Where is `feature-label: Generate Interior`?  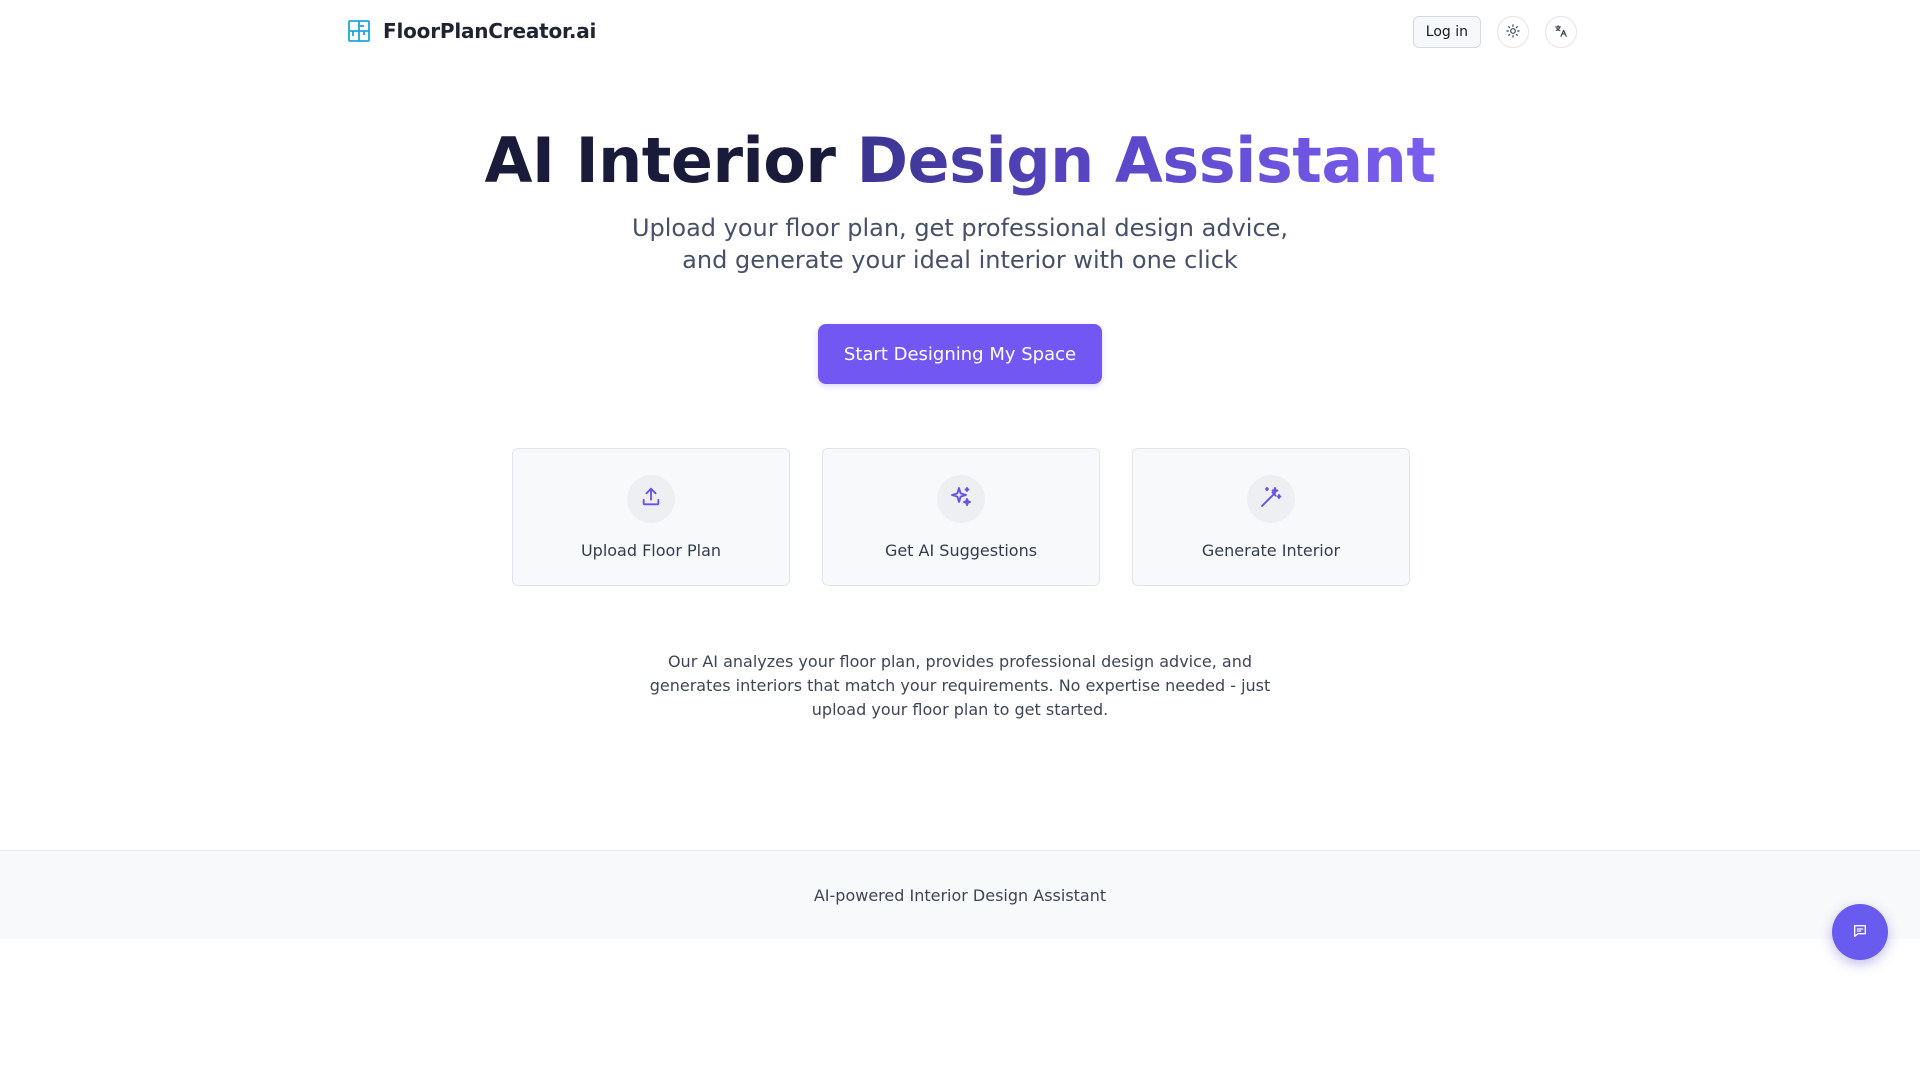
feature-label: Generate Interior is located at coordinates (1271, 550).